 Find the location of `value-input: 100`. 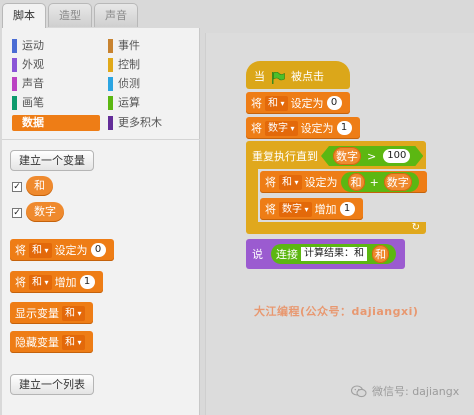

value-input: 100 is located at coordinates (396, 156).